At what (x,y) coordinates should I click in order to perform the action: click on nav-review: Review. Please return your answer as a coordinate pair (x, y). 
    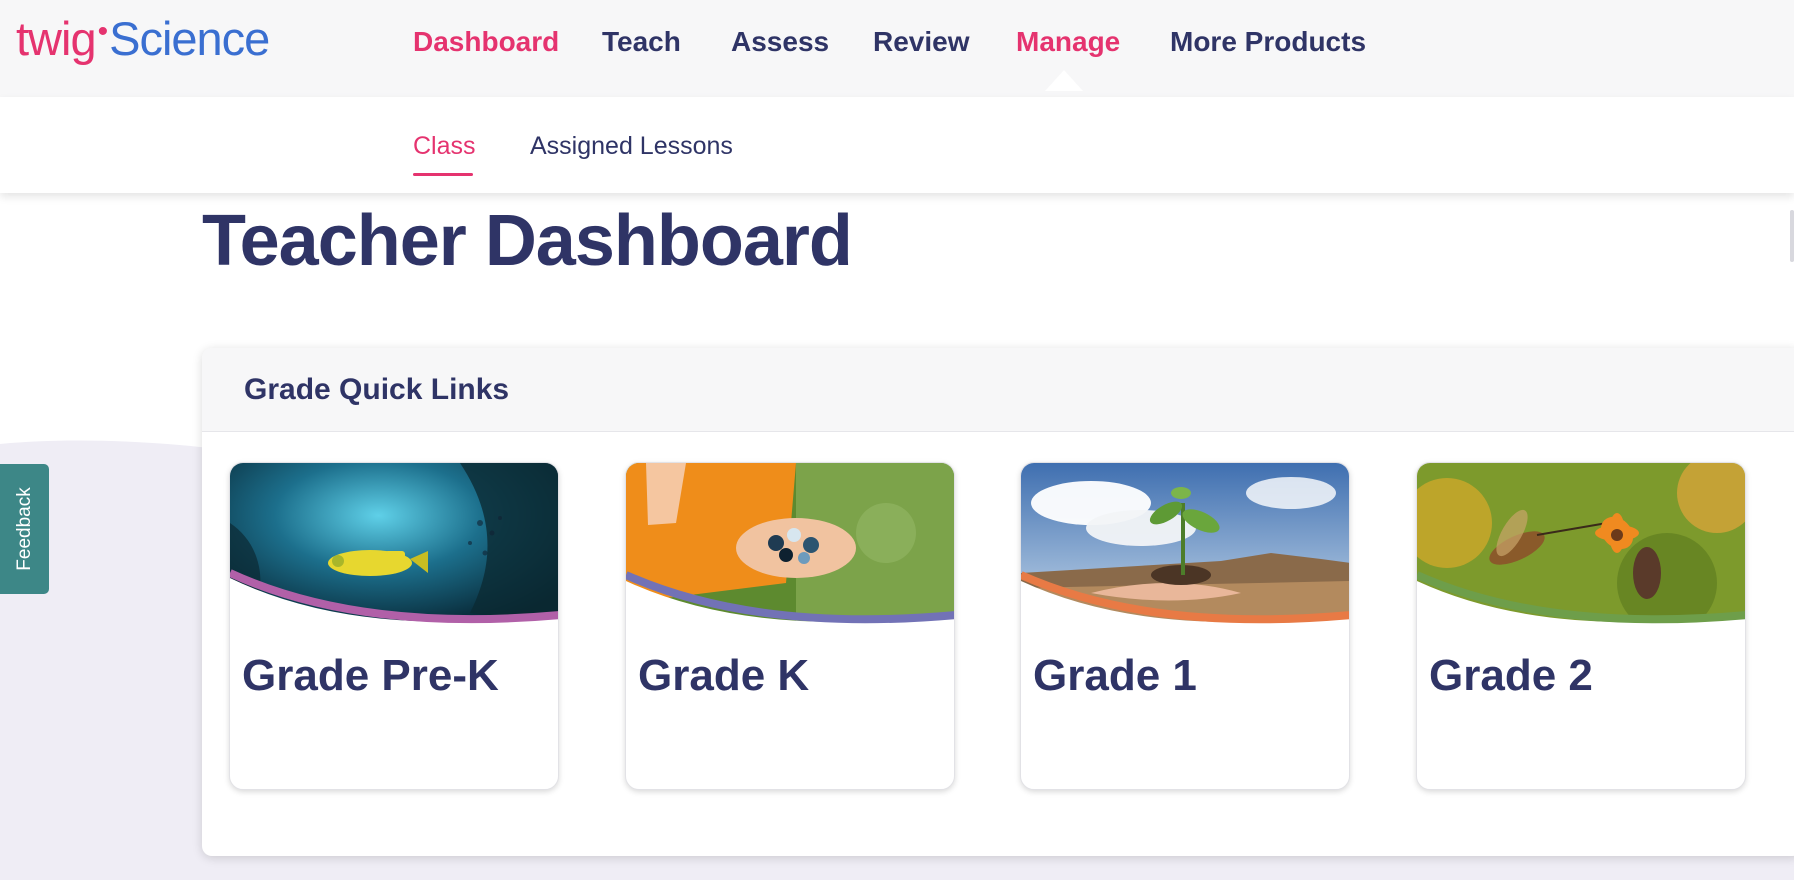
    Looking at the image, I should click on (921, 42).